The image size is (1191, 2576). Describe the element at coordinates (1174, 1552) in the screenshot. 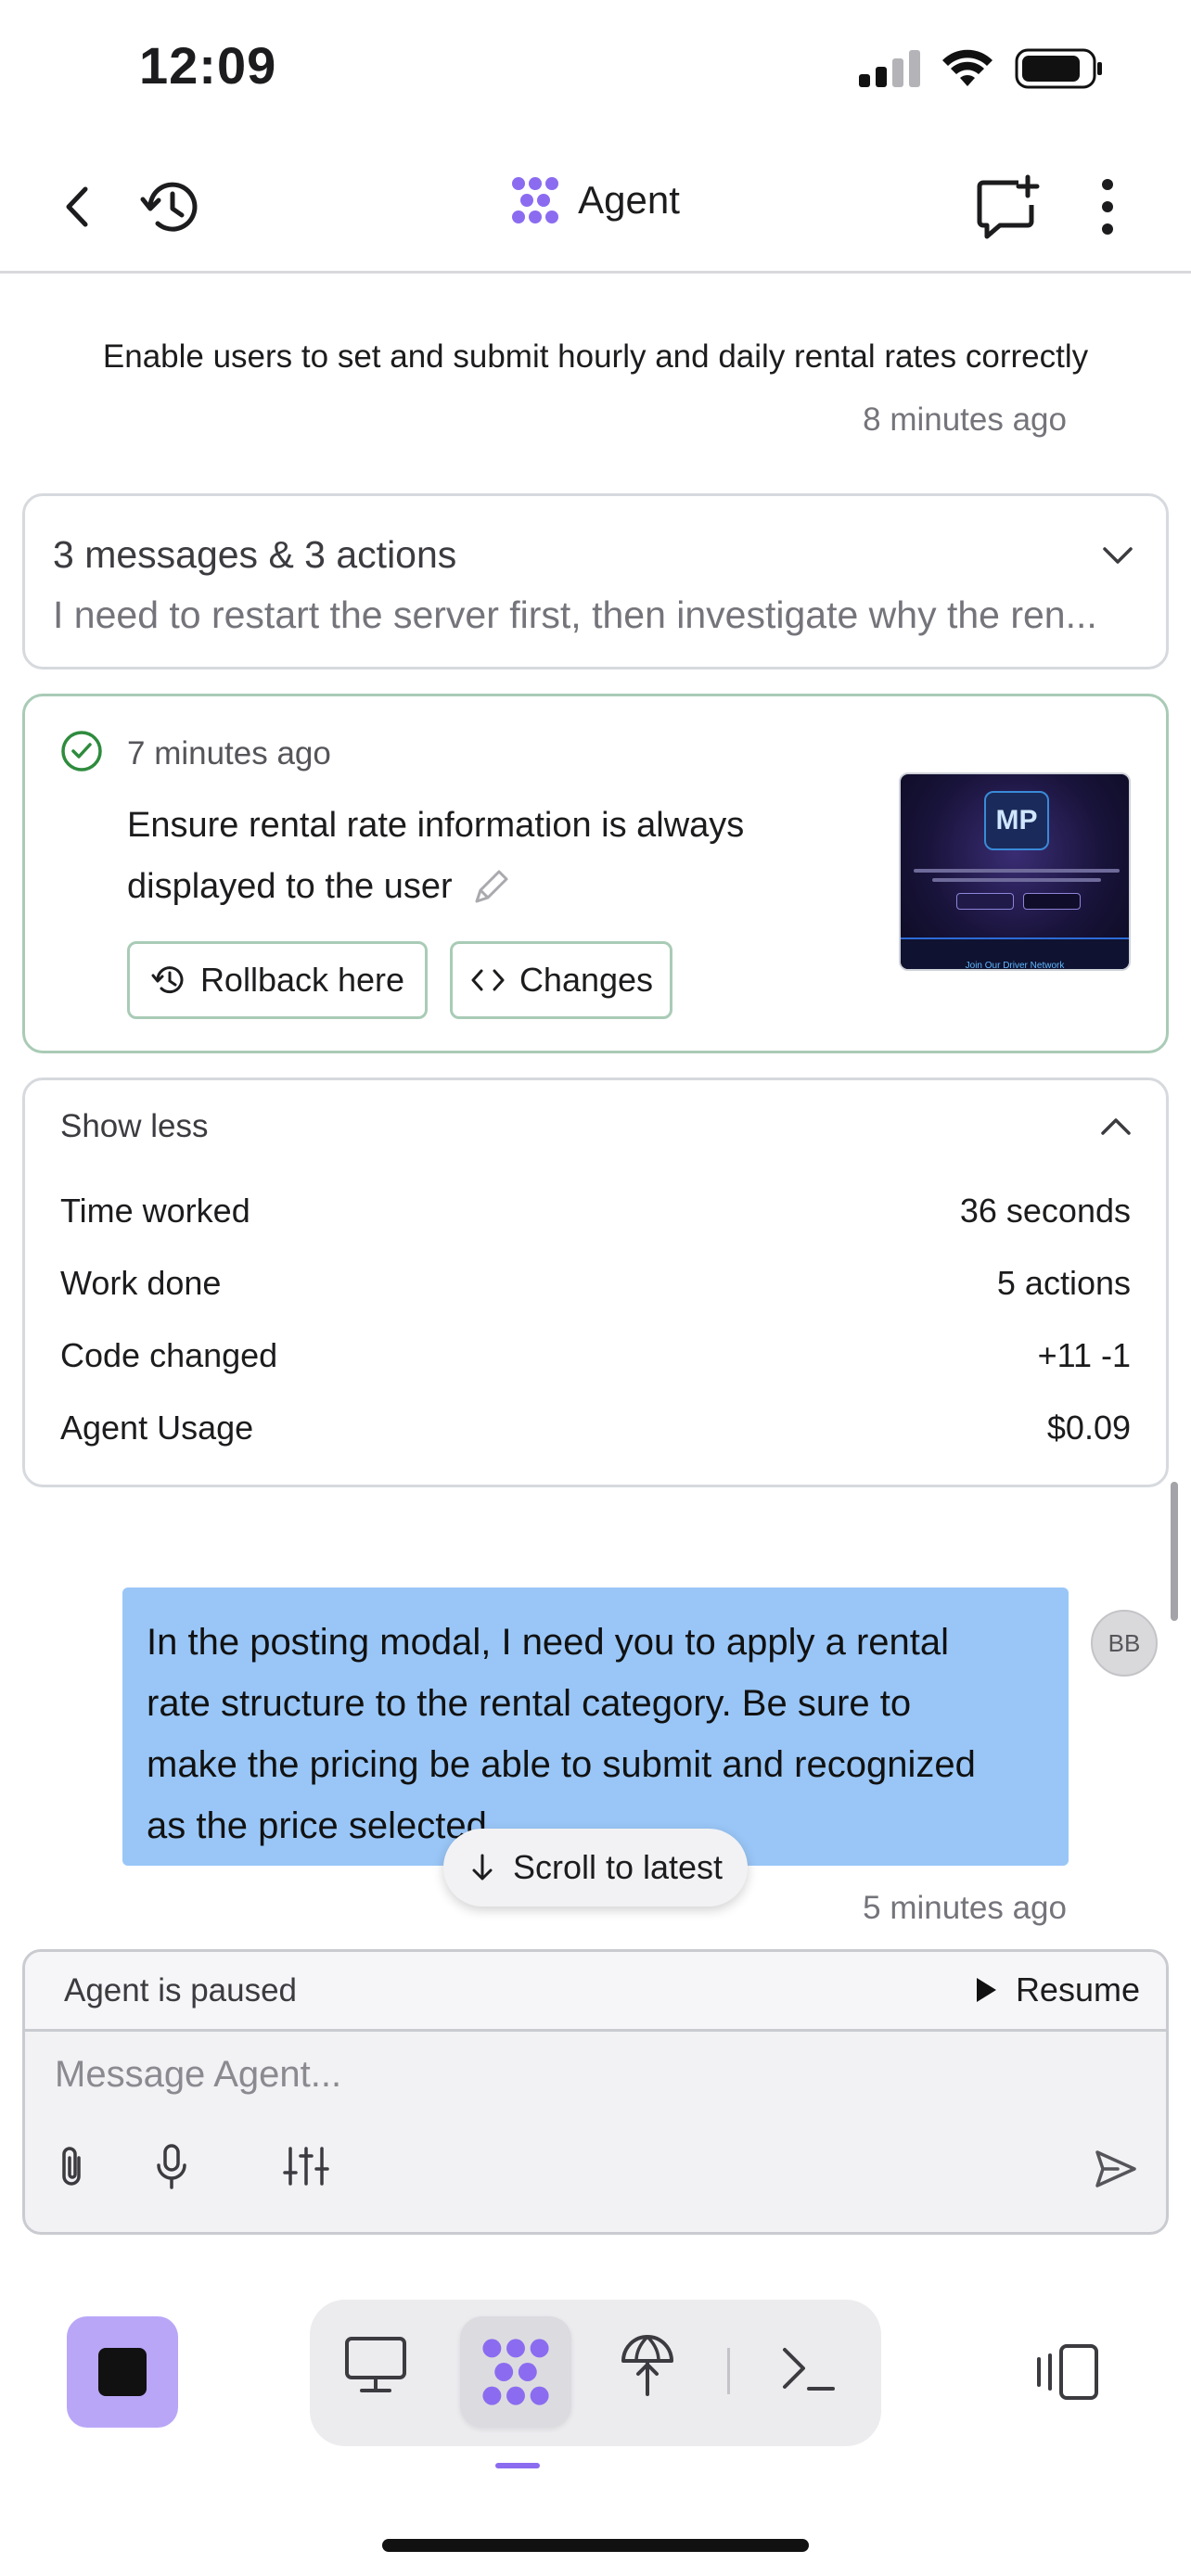

I see `scrollbar-thumb` at that location.